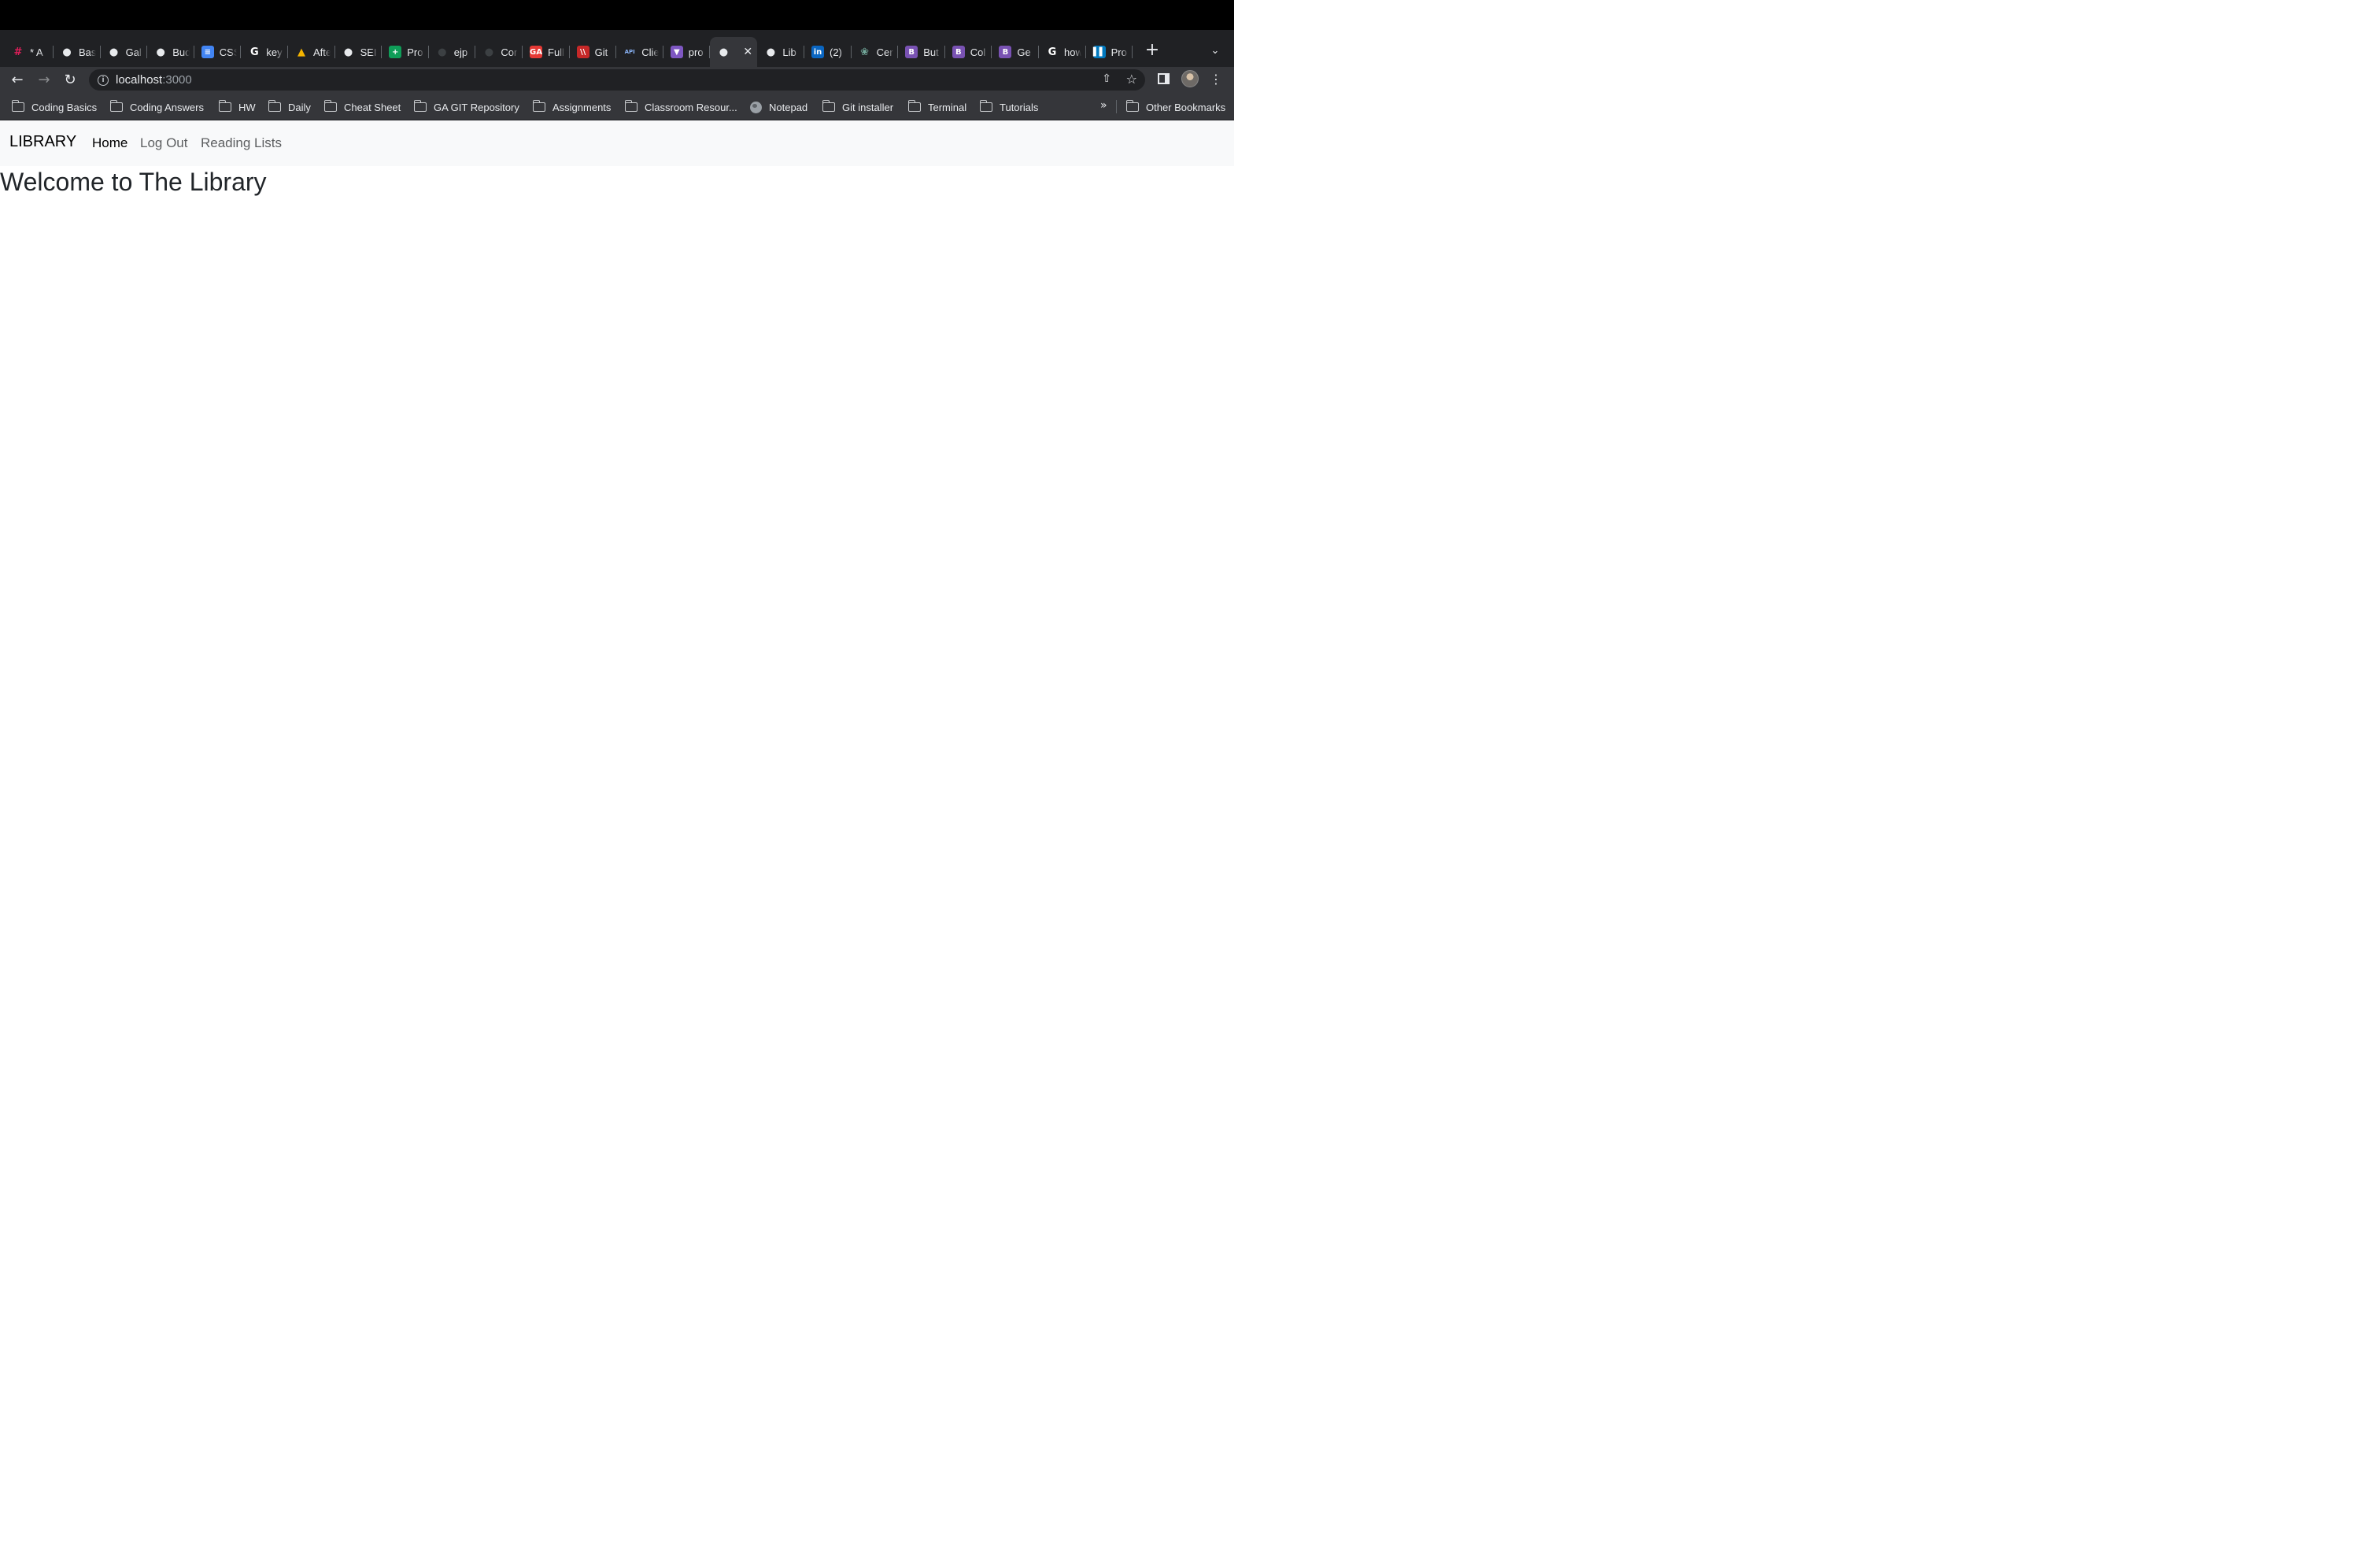 This screenshot has height=1546, width=2380. I want to click on browser-tab: GA Full, so click(546, 52).